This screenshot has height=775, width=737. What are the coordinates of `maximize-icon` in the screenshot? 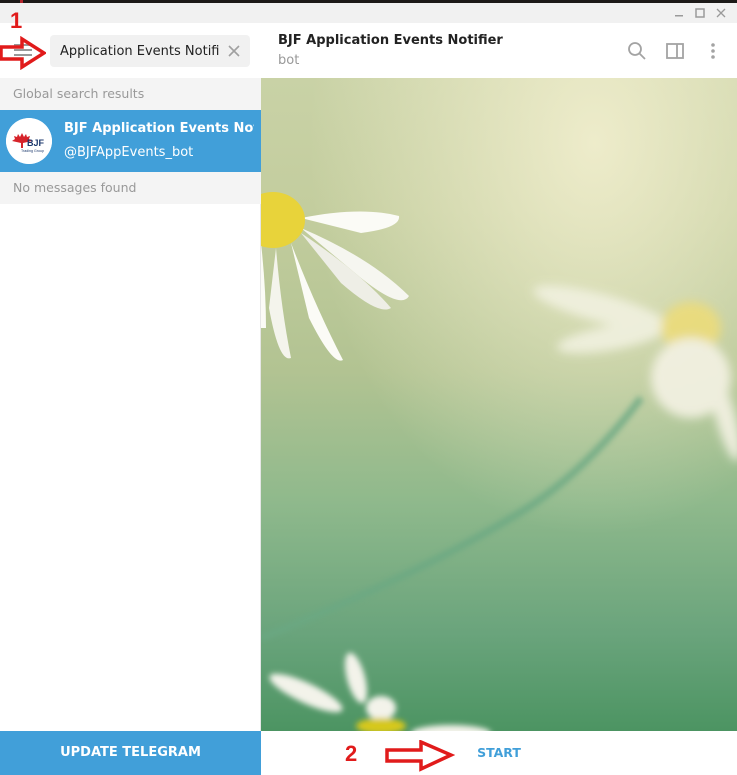 It's located at (700, 13).